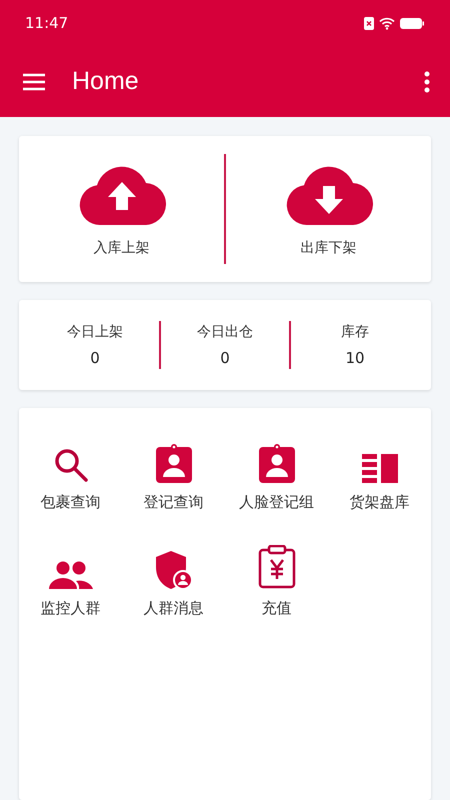 The width and height of the screenshot is (450, 800). Describe the element at coordinates (121, 209) in the screenshot. I see `action-button: 入库上架` at that location.